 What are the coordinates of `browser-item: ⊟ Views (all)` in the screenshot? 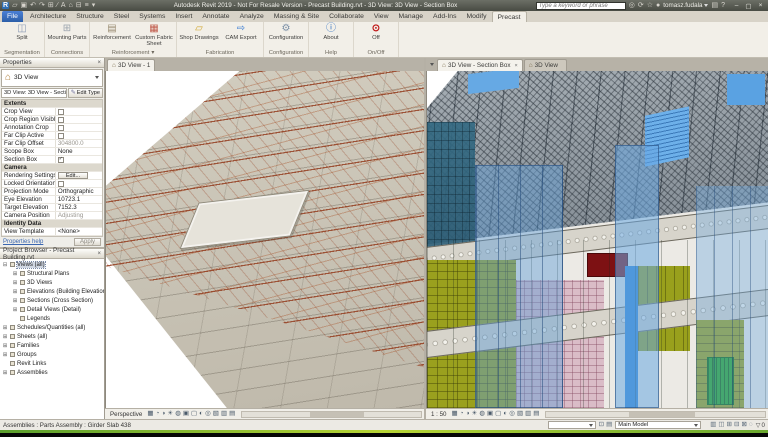 It's located at (52, 264).